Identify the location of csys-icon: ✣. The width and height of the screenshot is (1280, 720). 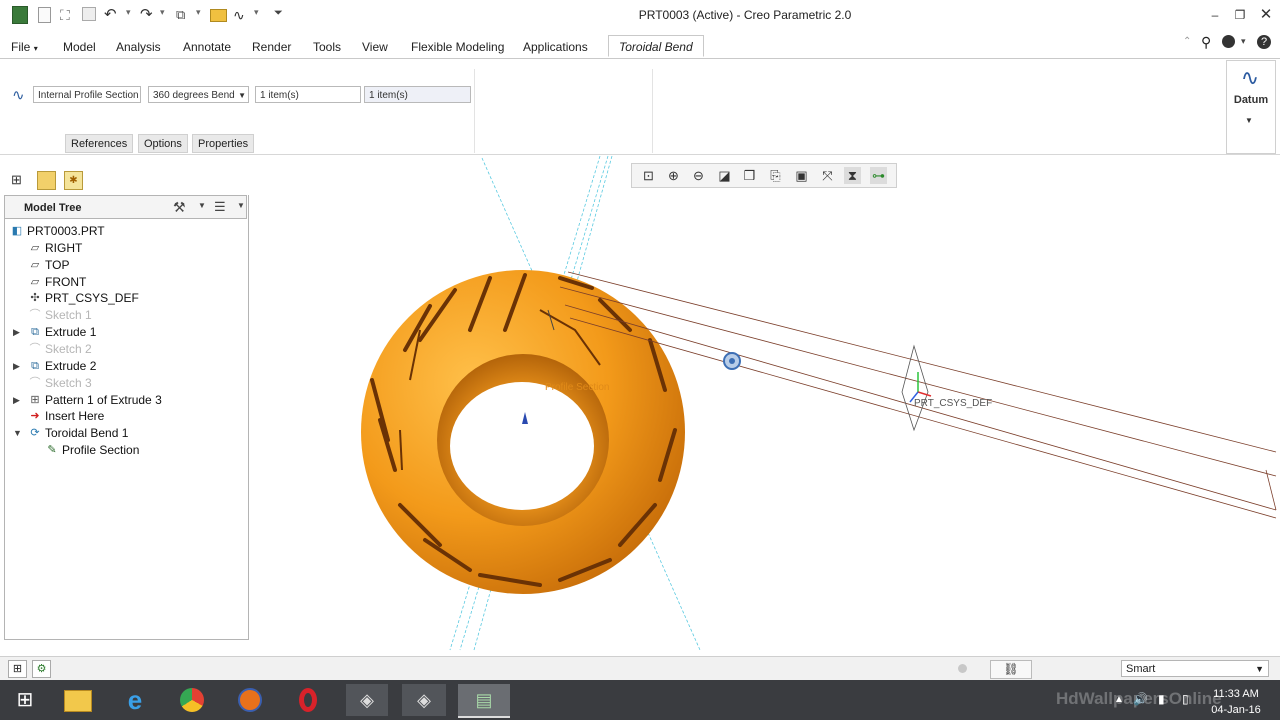
(35, 298).